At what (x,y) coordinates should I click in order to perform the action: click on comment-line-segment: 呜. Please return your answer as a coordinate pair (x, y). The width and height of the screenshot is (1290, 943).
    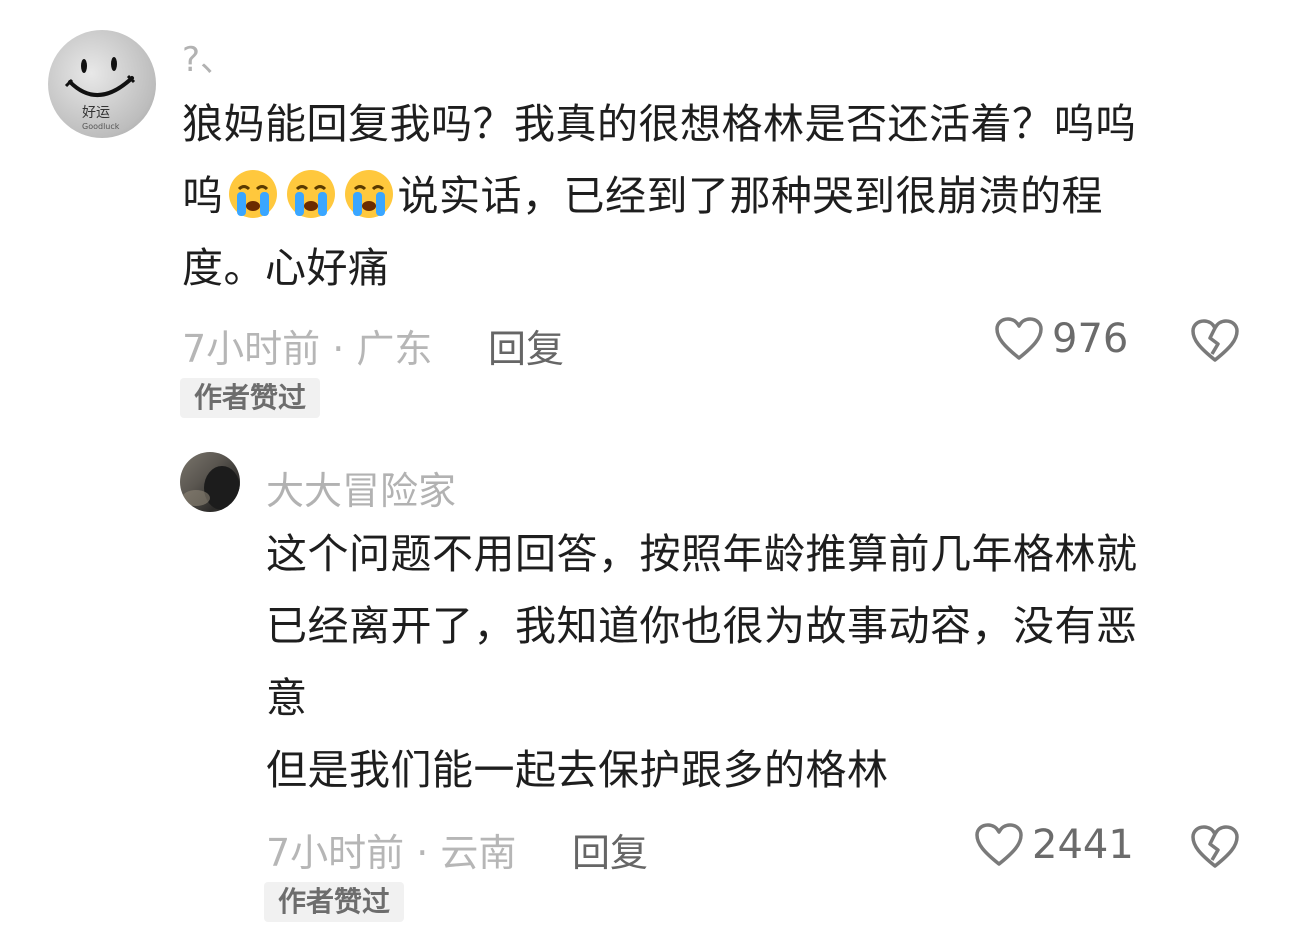
    Looking at the image, I should click on (203, 196).